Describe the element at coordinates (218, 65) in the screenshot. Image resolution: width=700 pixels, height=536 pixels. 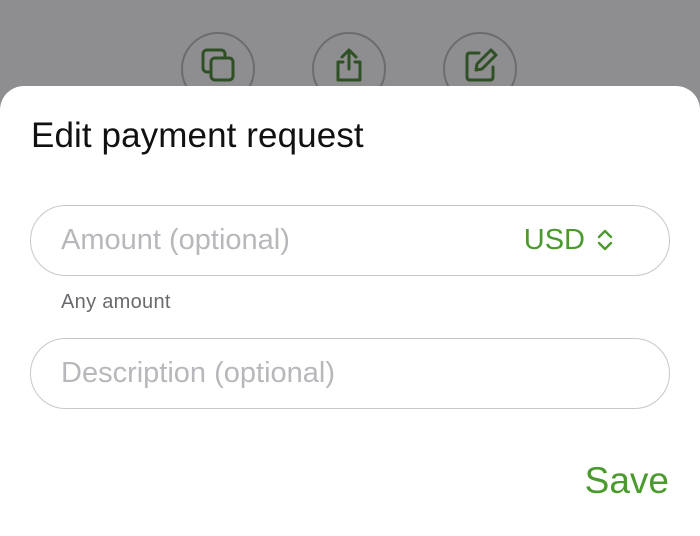
I see `copy-icon` at that location.